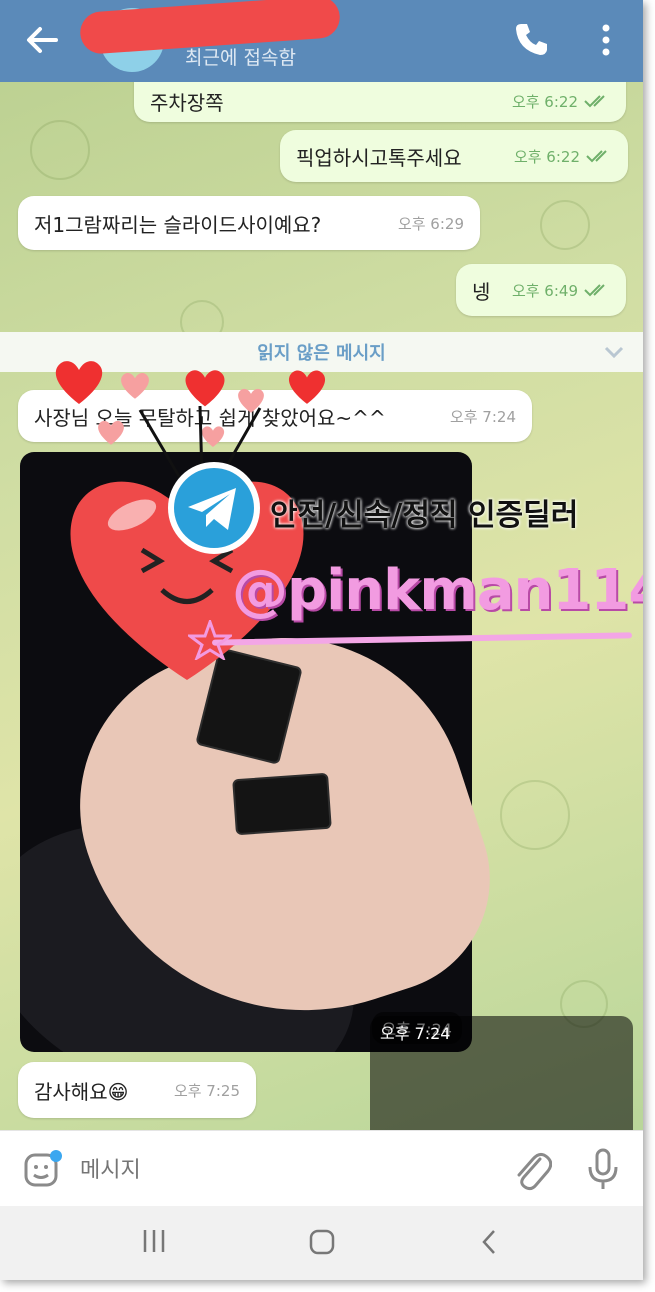 This screenshot has width=655, height=1292. What do you see at coordinates (603, 1169) in the screenshot?
I see `mic-icon` at bounding box center [603, 1169].